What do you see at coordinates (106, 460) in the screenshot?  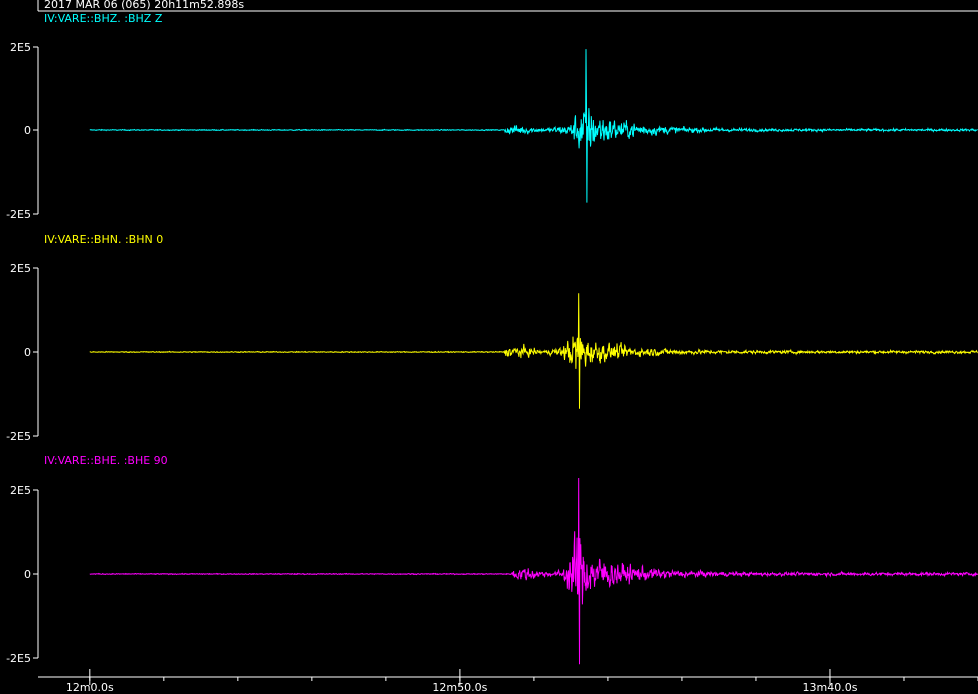 I see `channel-label: IV:VARE::BHE. :BHE 90` at bounding box center [106, 460].